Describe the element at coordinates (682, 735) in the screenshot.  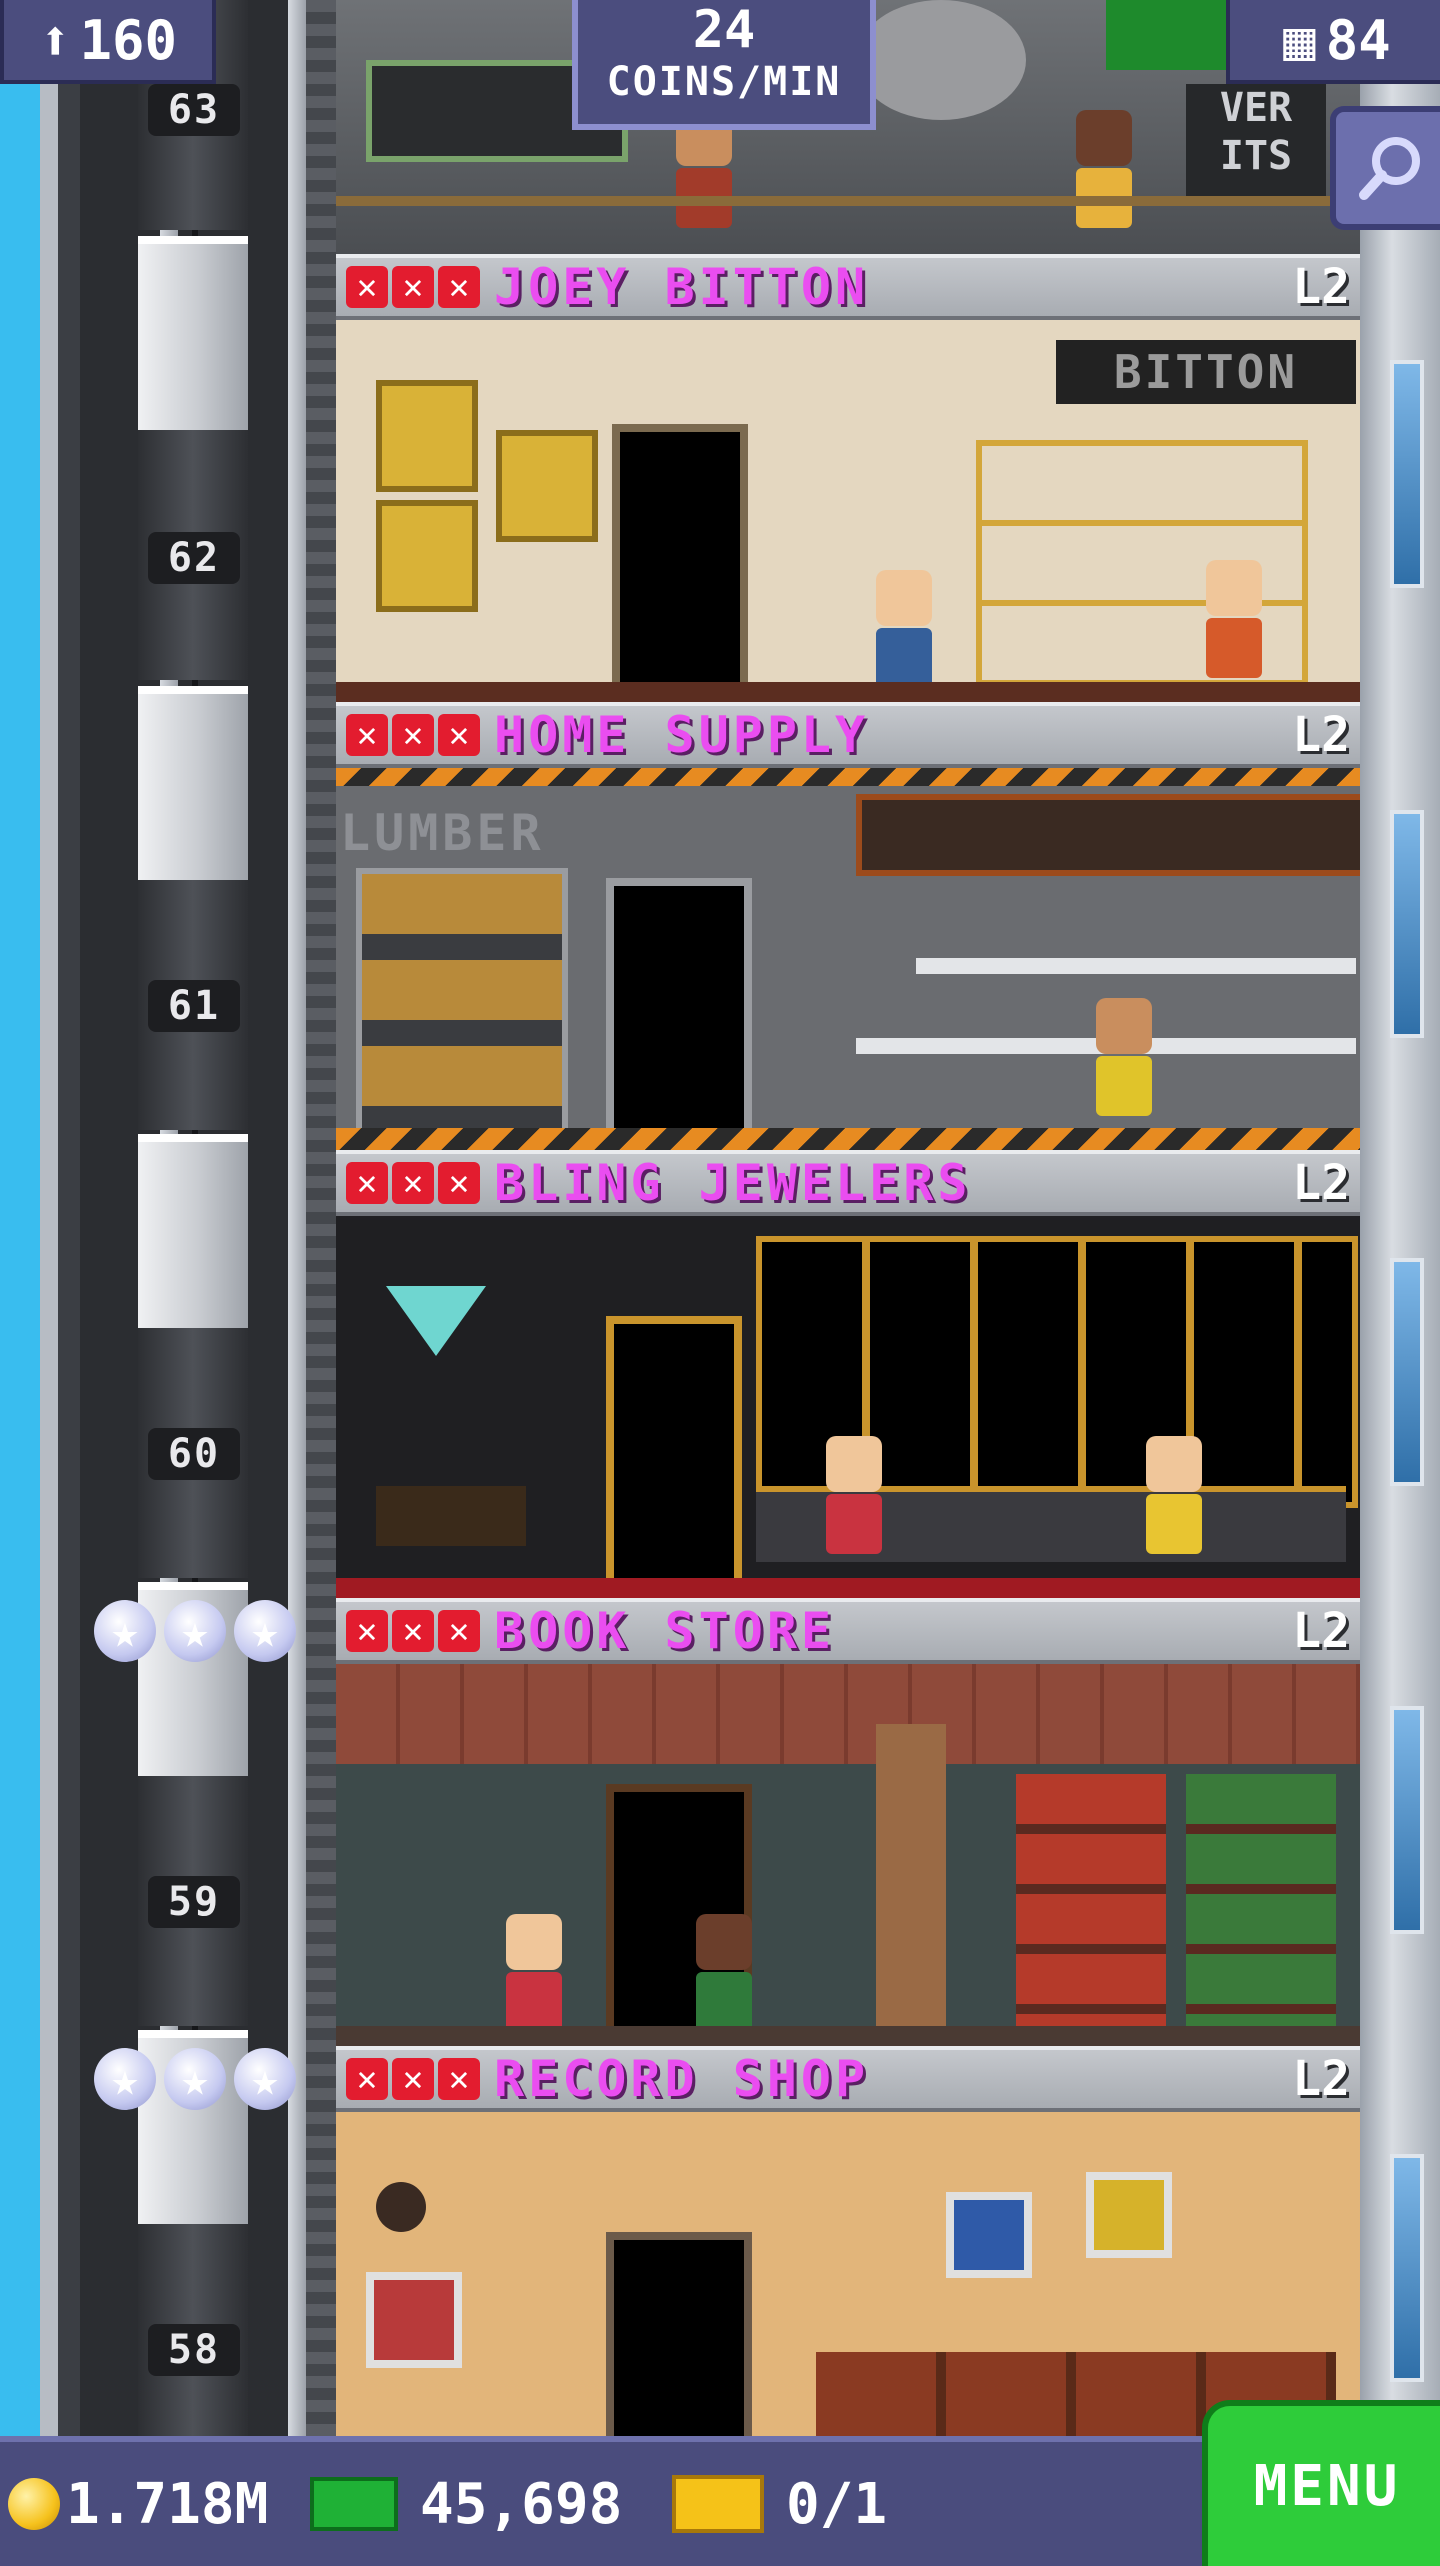
I see `floor-name: HOME SUPPLY` at that location.